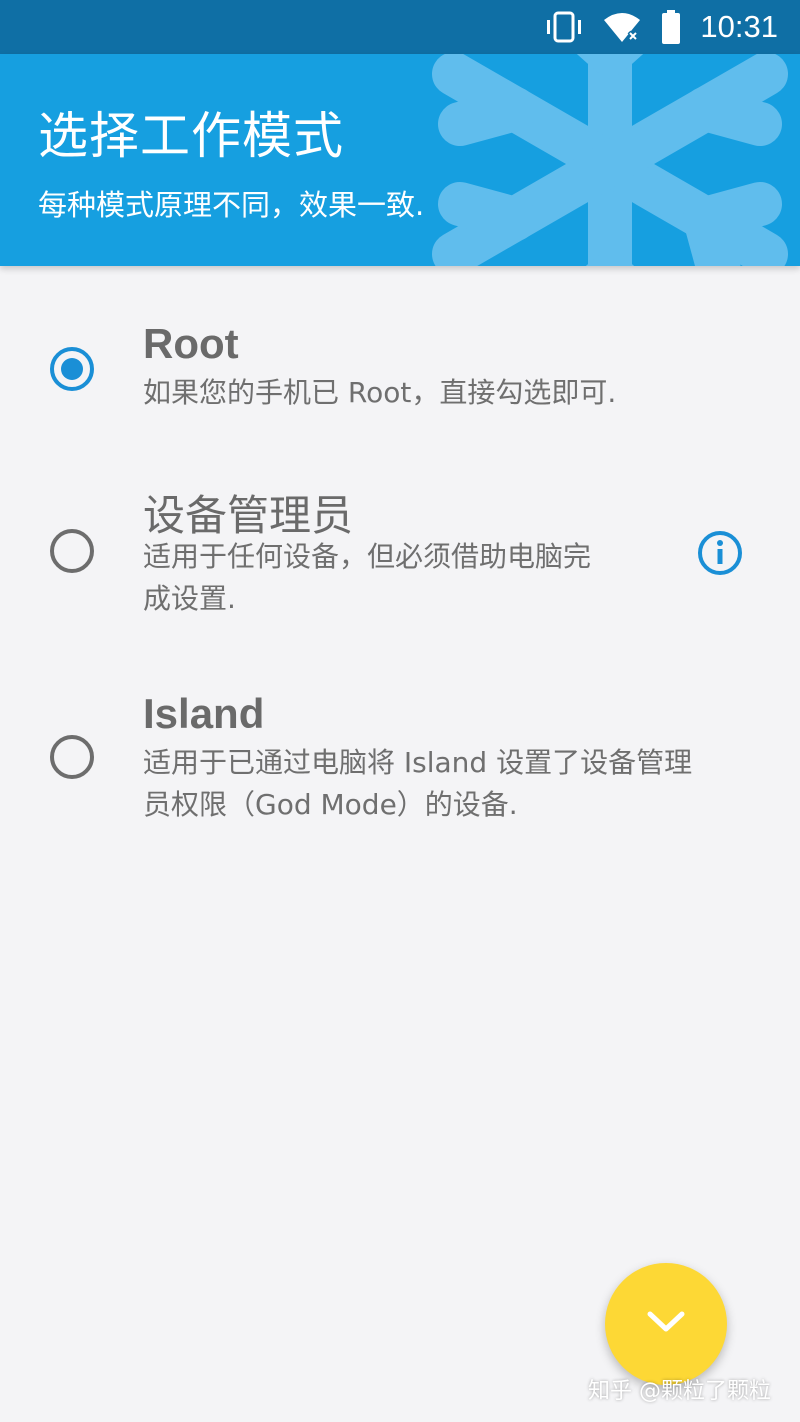 Image resolution: width=800 pixels, height=1422 pixels. I want to click on watermark: 知乎 @颗粒了颗粒, so click(679, 1391).